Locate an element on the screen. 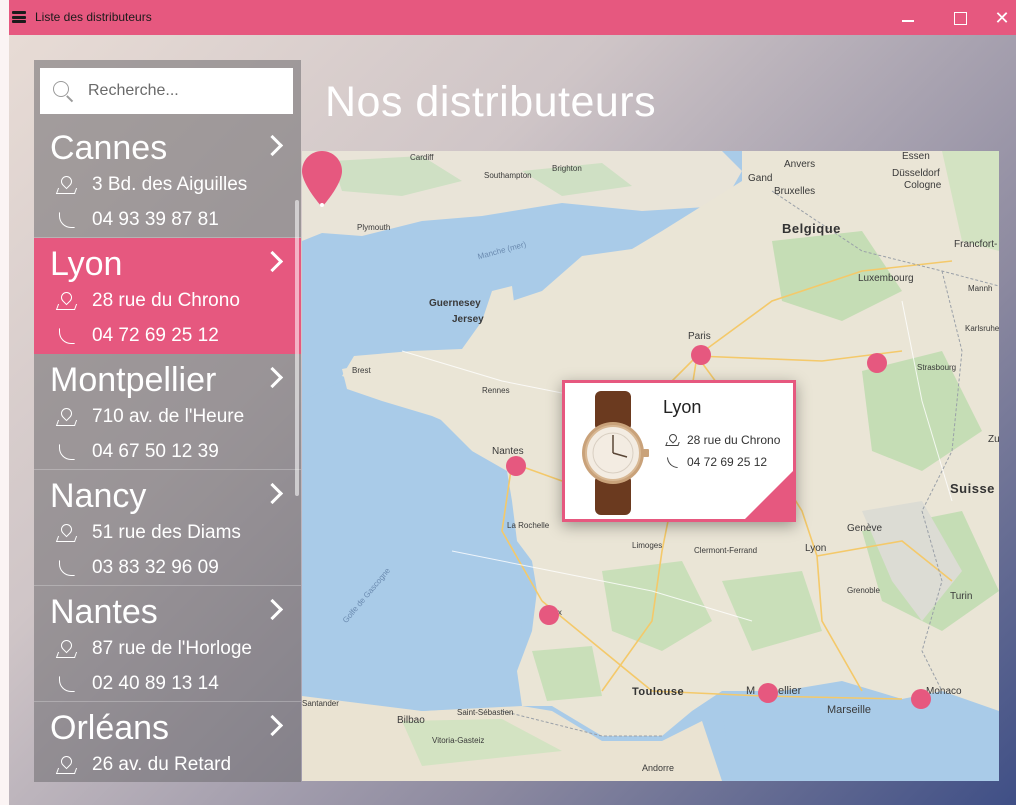 This screenshot has width=1016, height=805. map-label-bilbao: Bilbao is located at coordinates (411, 720).